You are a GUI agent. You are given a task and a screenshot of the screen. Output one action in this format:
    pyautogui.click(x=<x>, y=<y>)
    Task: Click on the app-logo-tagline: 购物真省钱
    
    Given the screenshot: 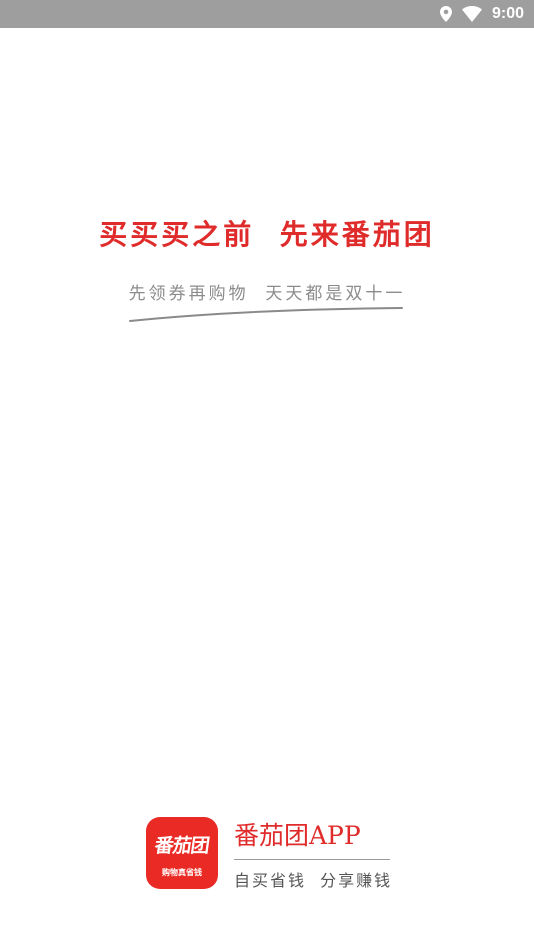 What is the action you would take?
    pyautogui.click(x=182, y=872)
    